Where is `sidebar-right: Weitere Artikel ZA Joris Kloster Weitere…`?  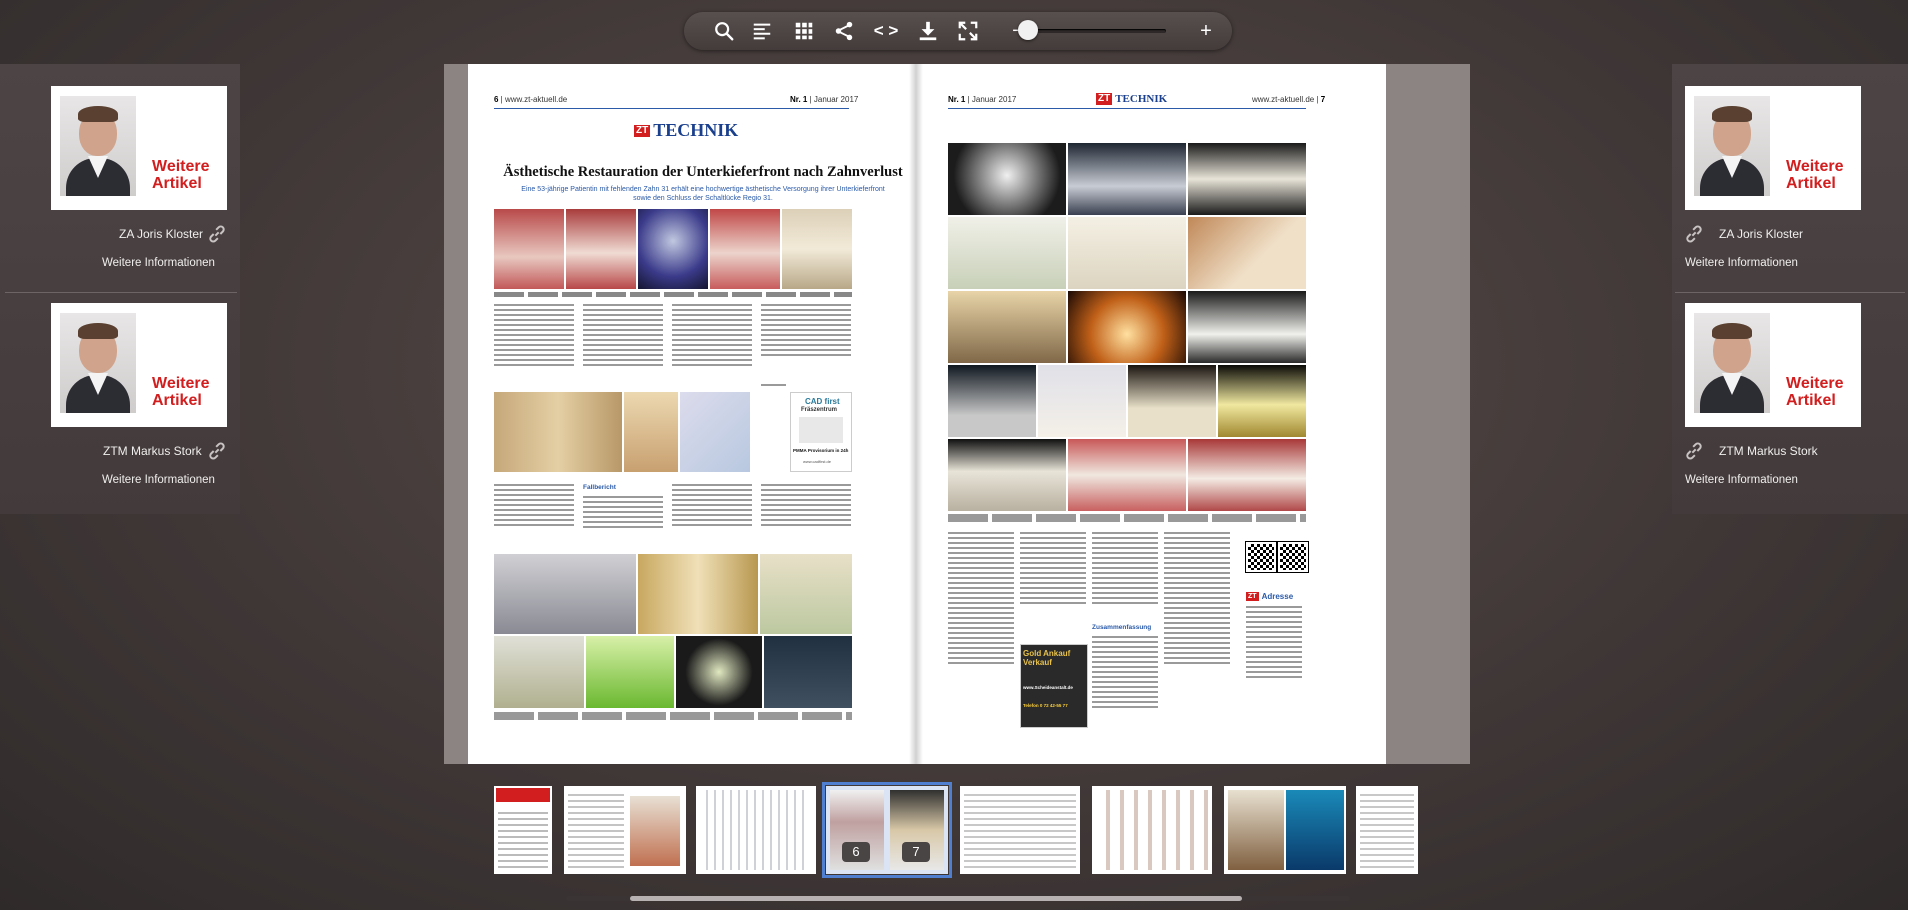 sidebar-right: Weitere Artikel ZA Joris Kloster Weitere… is located at coordinates (1790, 289).